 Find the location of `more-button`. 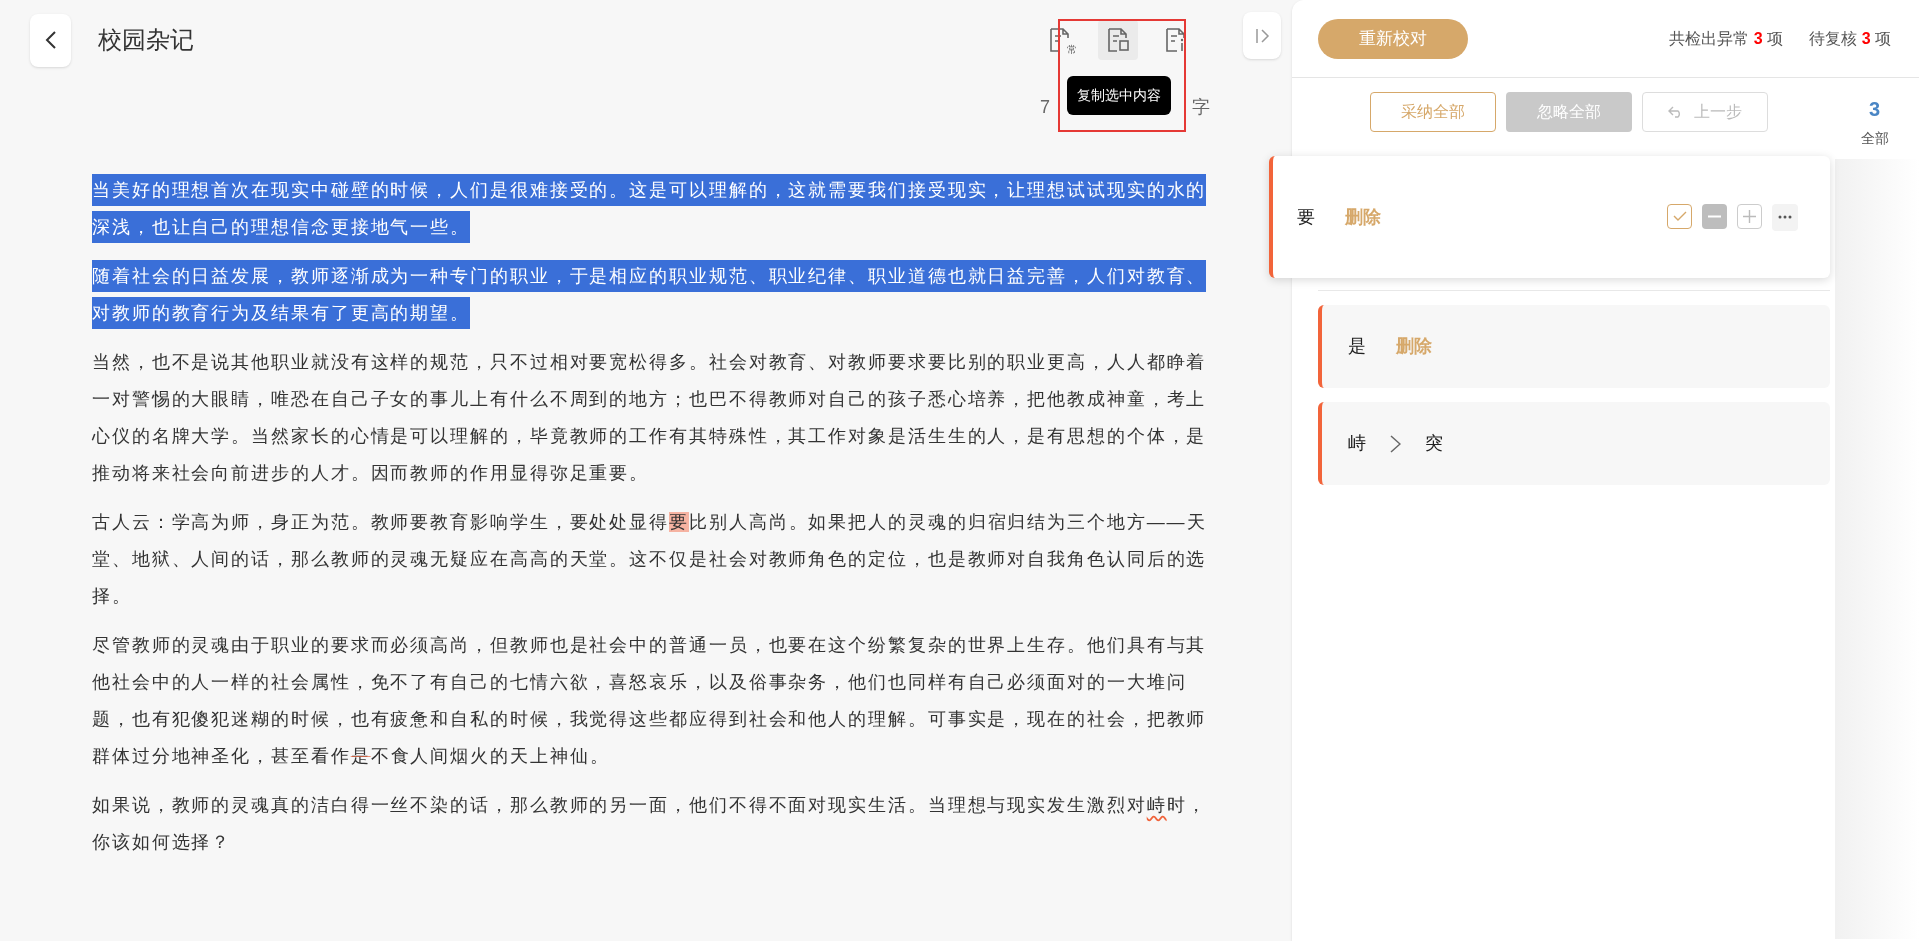

more-button is located at coordinates (1785, 217).